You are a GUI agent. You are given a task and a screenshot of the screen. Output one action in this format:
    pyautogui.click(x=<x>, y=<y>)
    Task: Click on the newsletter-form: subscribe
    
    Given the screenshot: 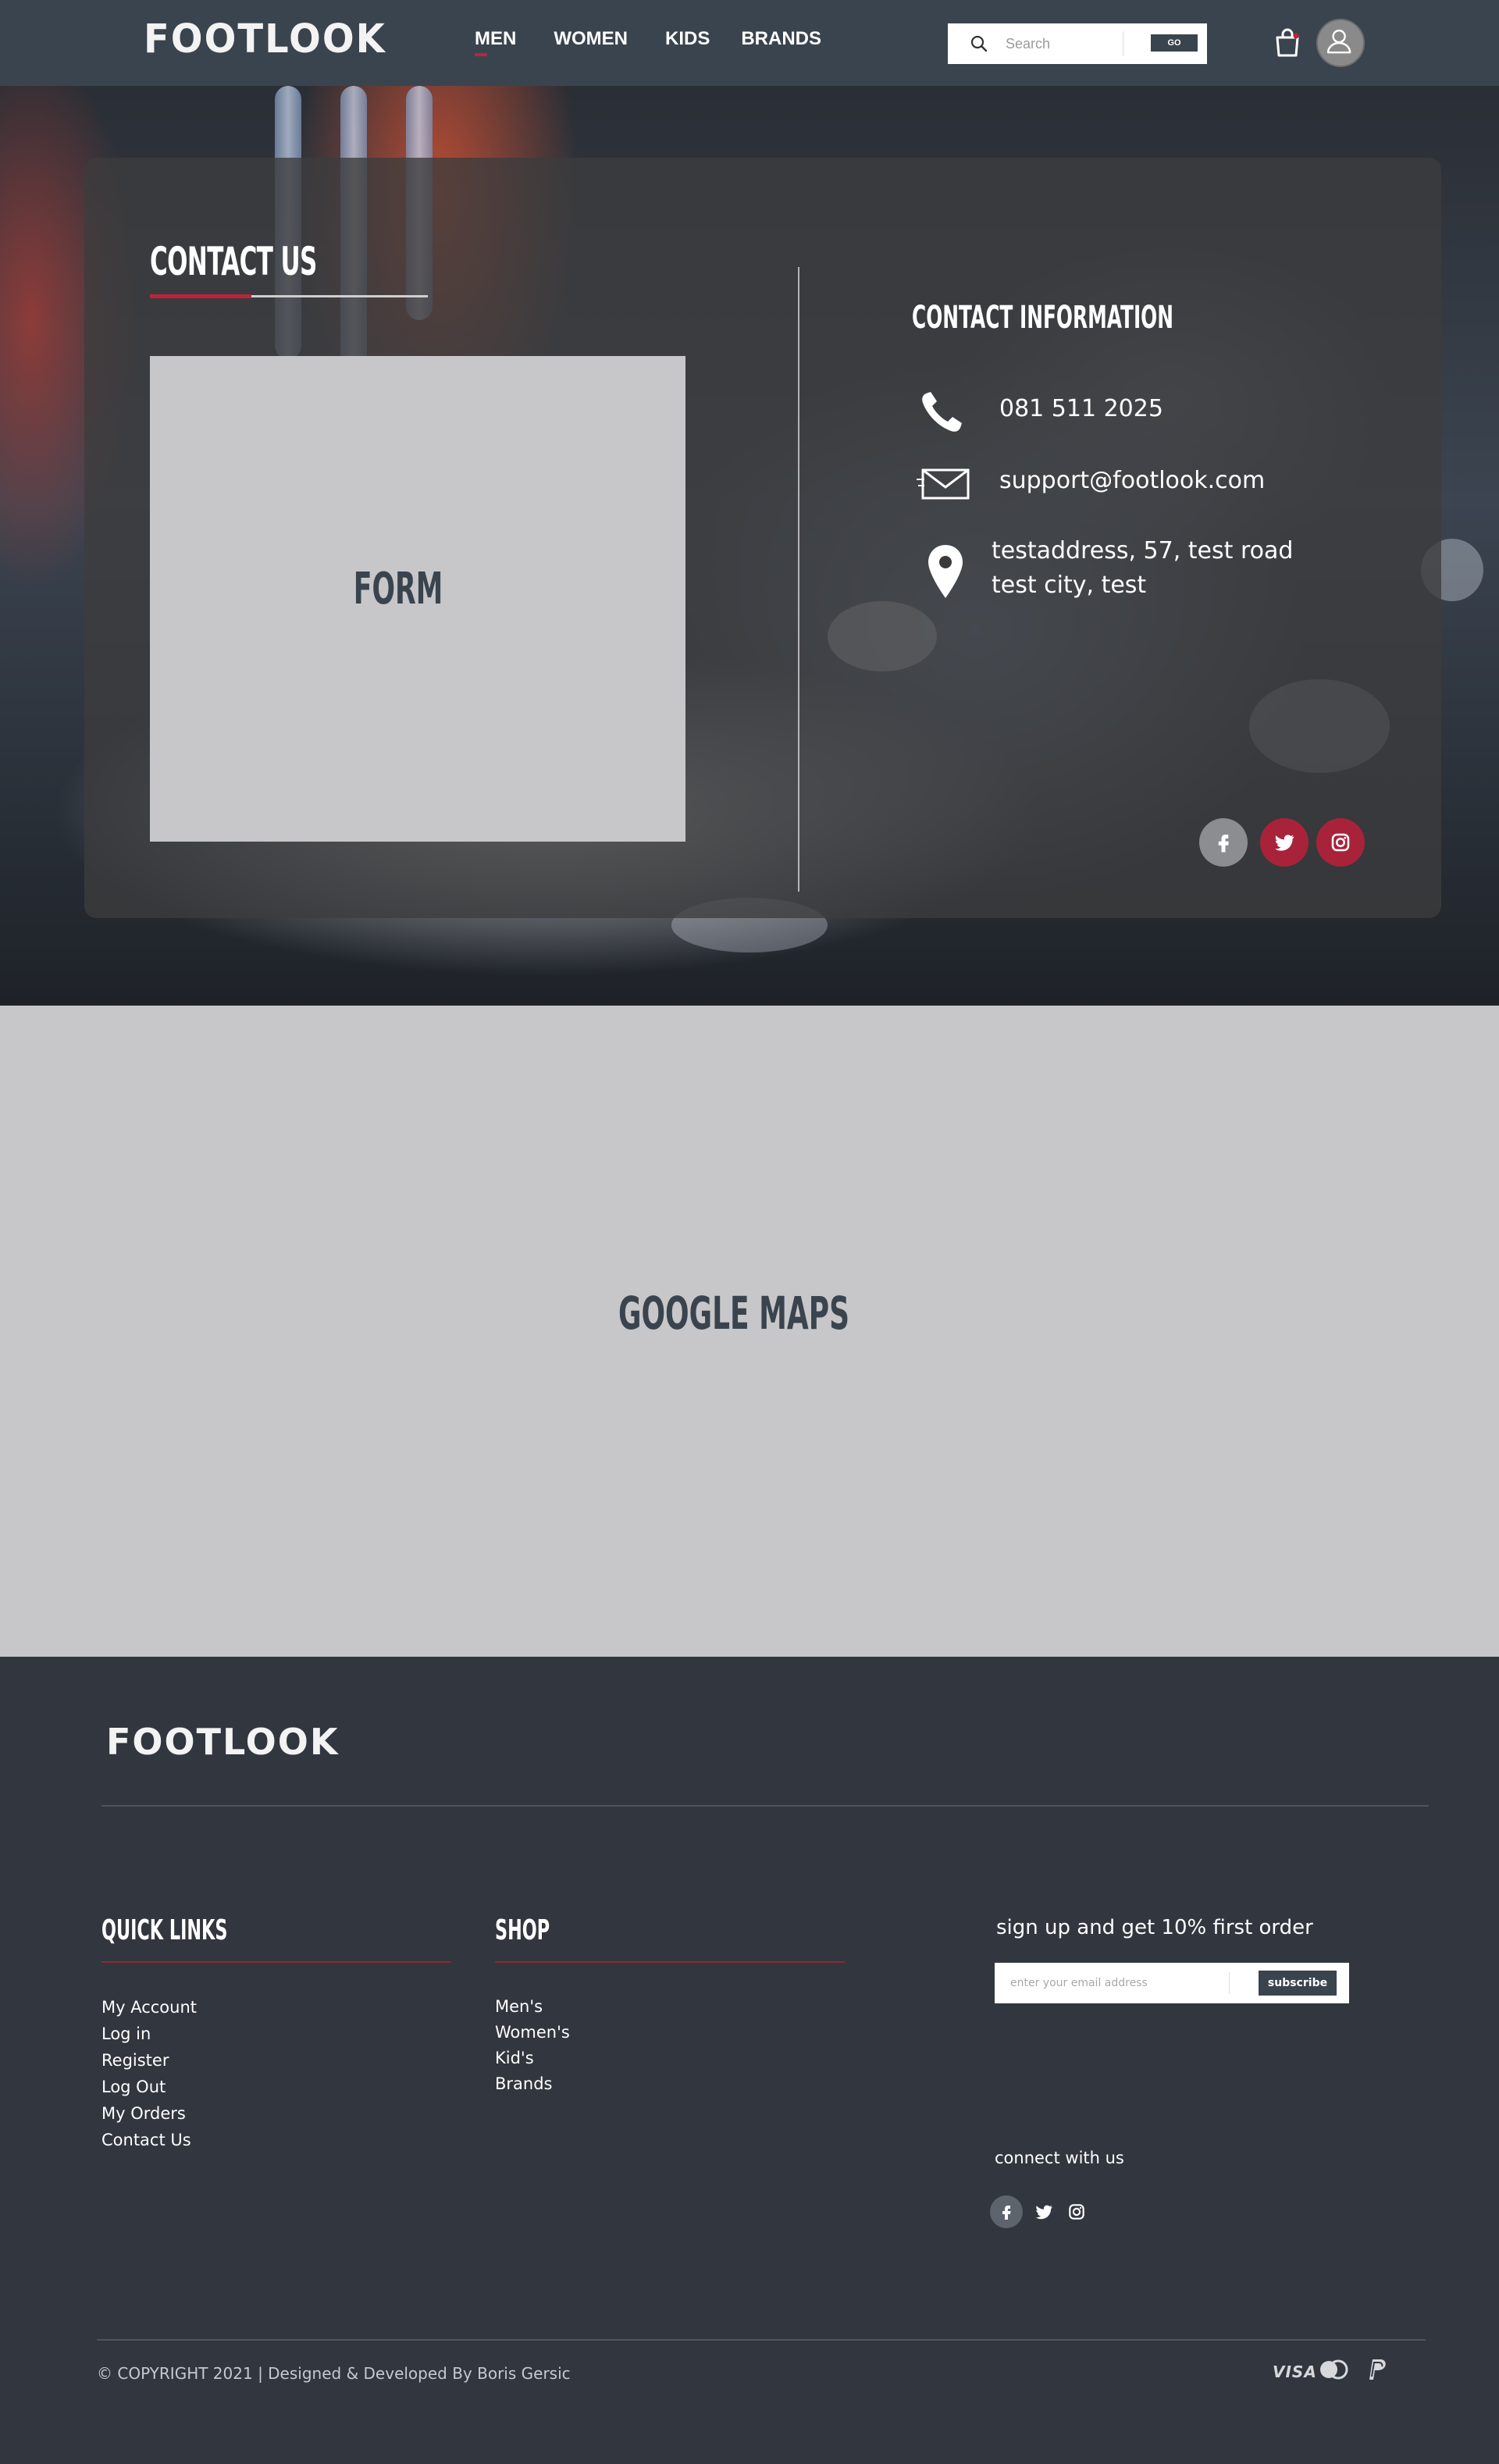 What is the action you would take?
    pyautogui.click(x=1172, y=1983)
    